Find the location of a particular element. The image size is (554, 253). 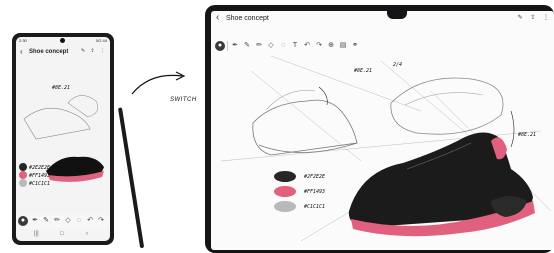

phone-toolbar: ● ✒ ✎ ✏ ◇ ◌ ↶ ↷ is located at coordinates (63, 222).